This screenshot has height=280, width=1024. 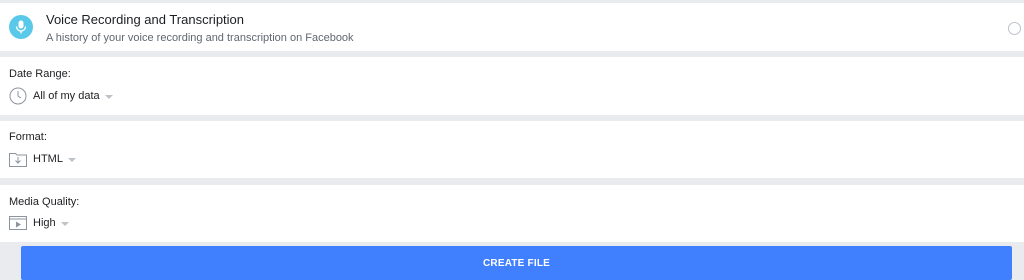 What do you see at coordinates (66, 96) in the screenshot?
I see `date-range-value: All of my data` at bounding box center [66, 96].